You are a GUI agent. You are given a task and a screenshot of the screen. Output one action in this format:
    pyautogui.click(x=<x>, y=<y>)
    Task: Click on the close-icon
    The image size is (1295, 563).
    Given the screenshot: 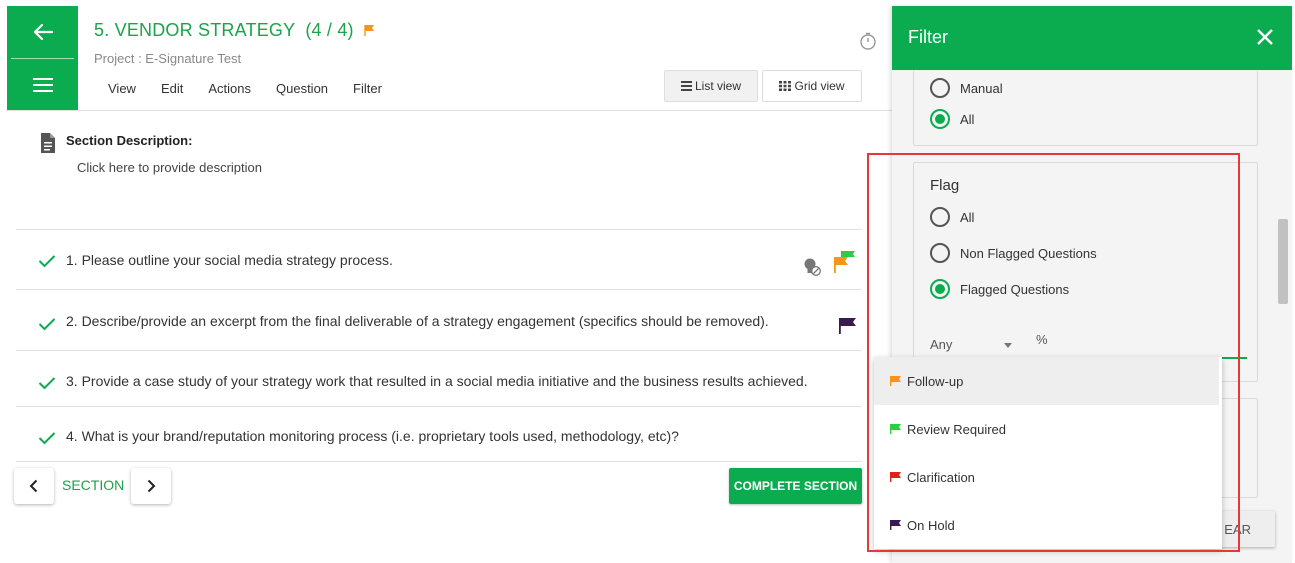 What is the action you would take?
    pyautogui.click(x=1265, y=37)
    